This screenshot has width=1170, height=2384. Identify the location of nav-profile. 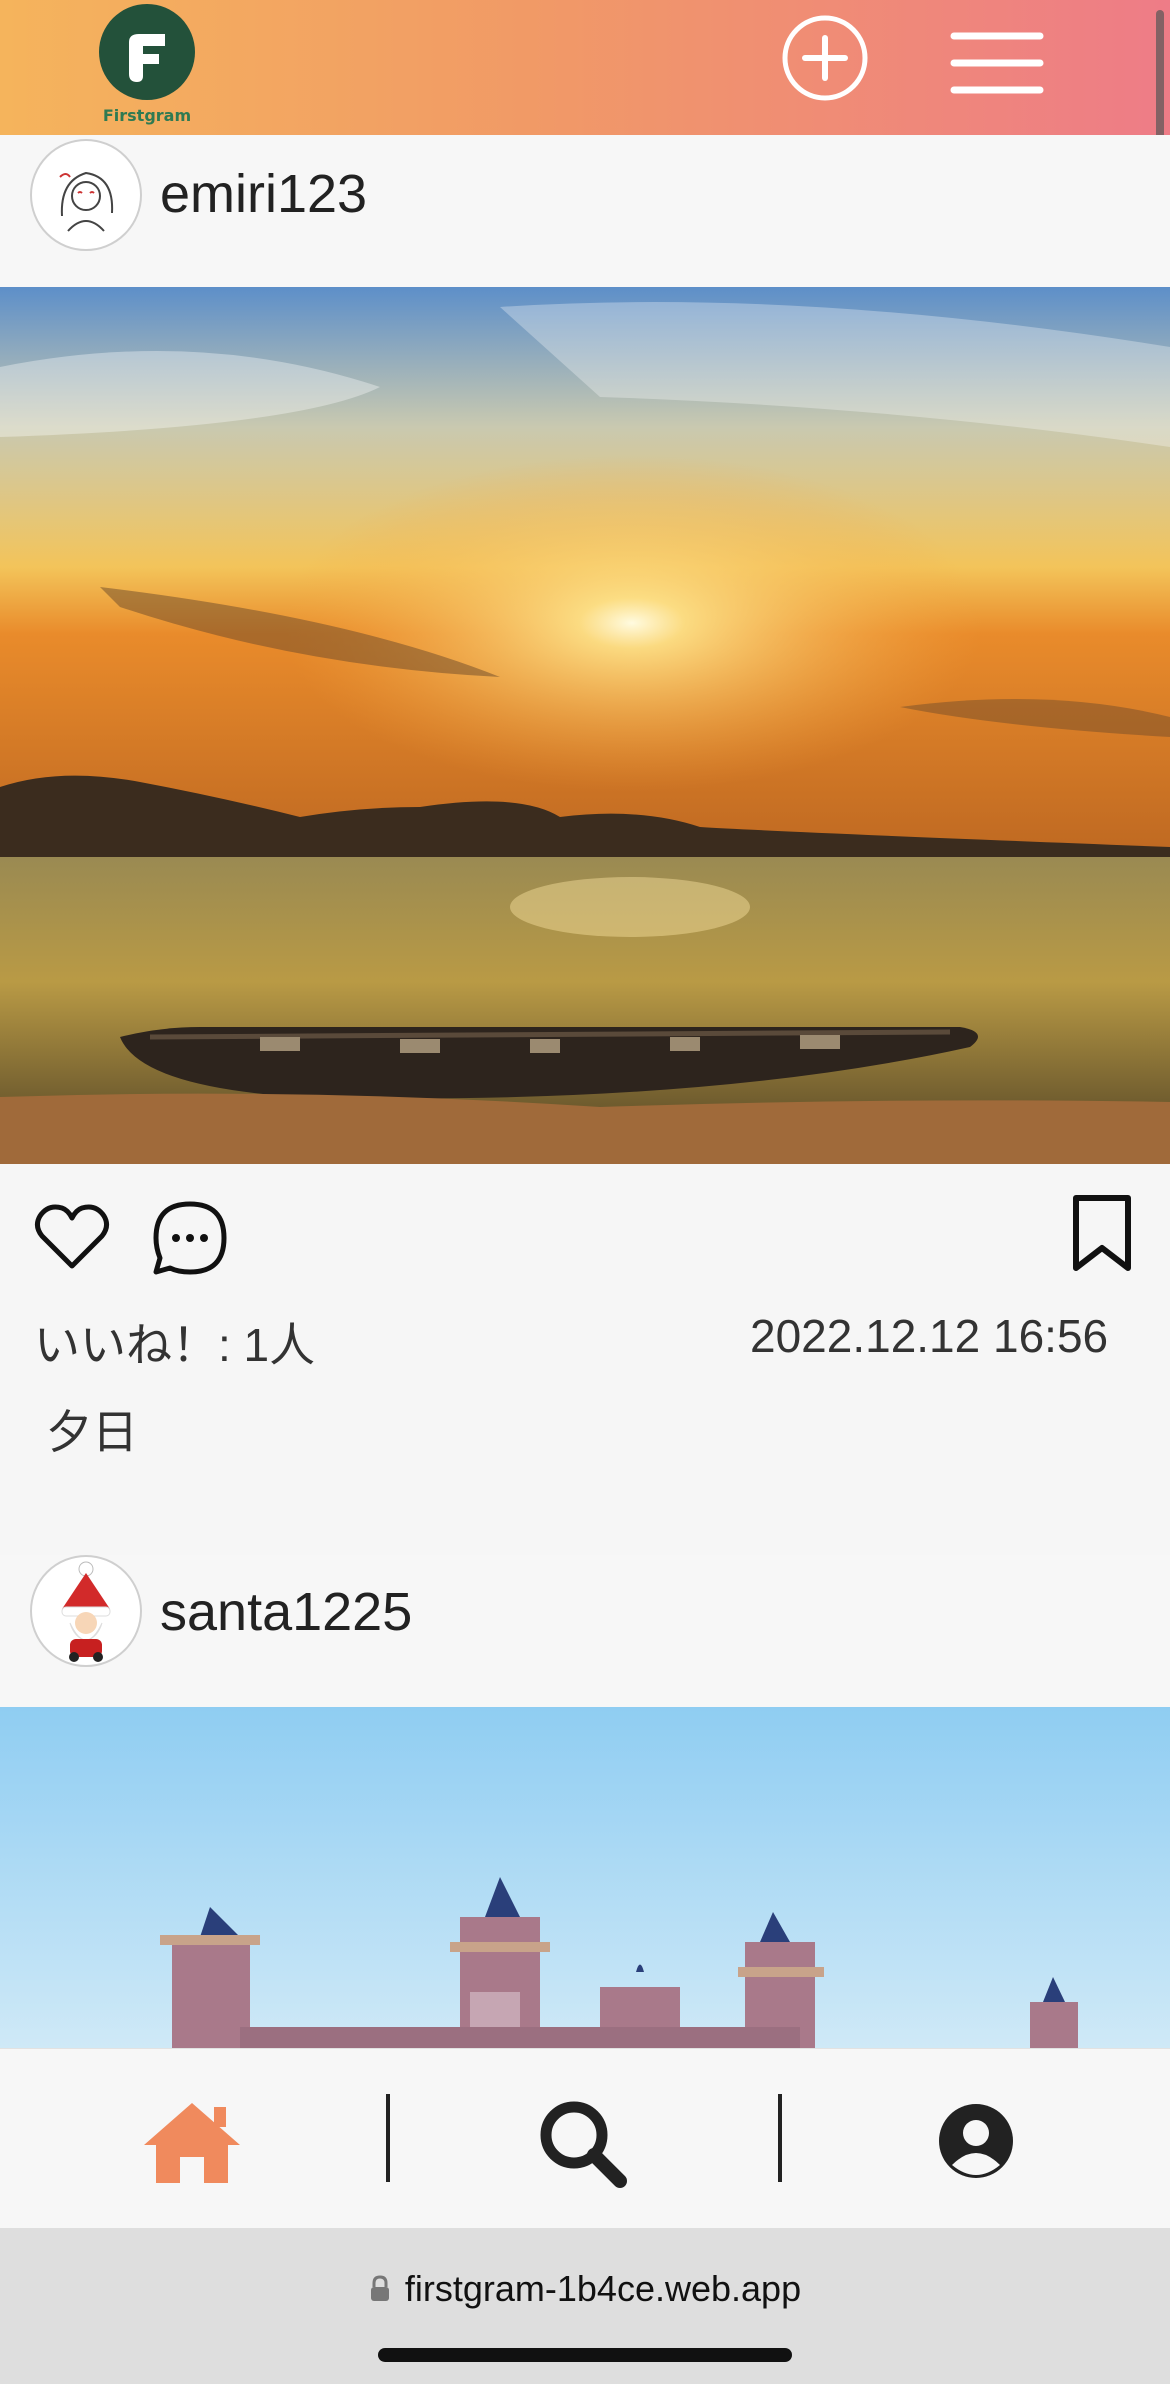
(976, 2143).